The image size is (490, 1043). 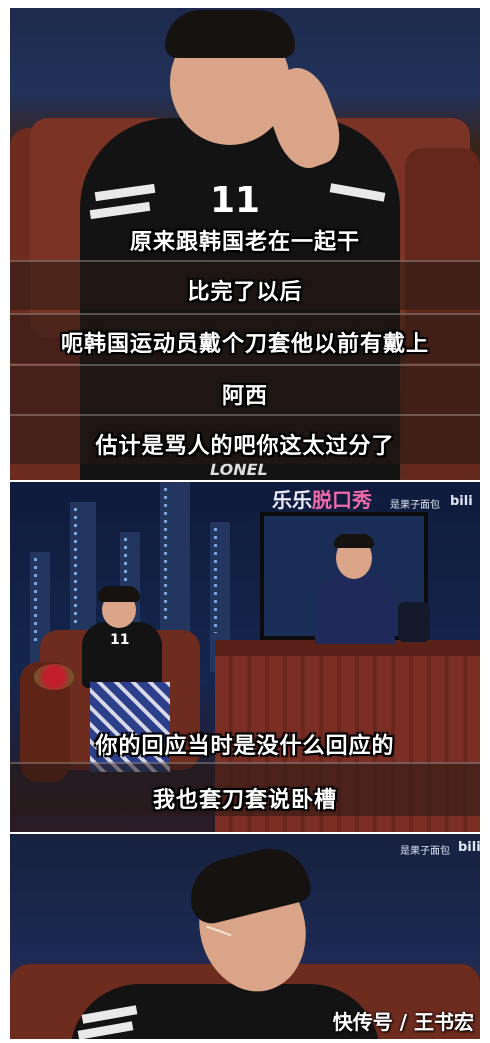 What do you see at coordinates (230, 34) in the screenshot?
I see `person-hair` at bounding box center [230, 34].